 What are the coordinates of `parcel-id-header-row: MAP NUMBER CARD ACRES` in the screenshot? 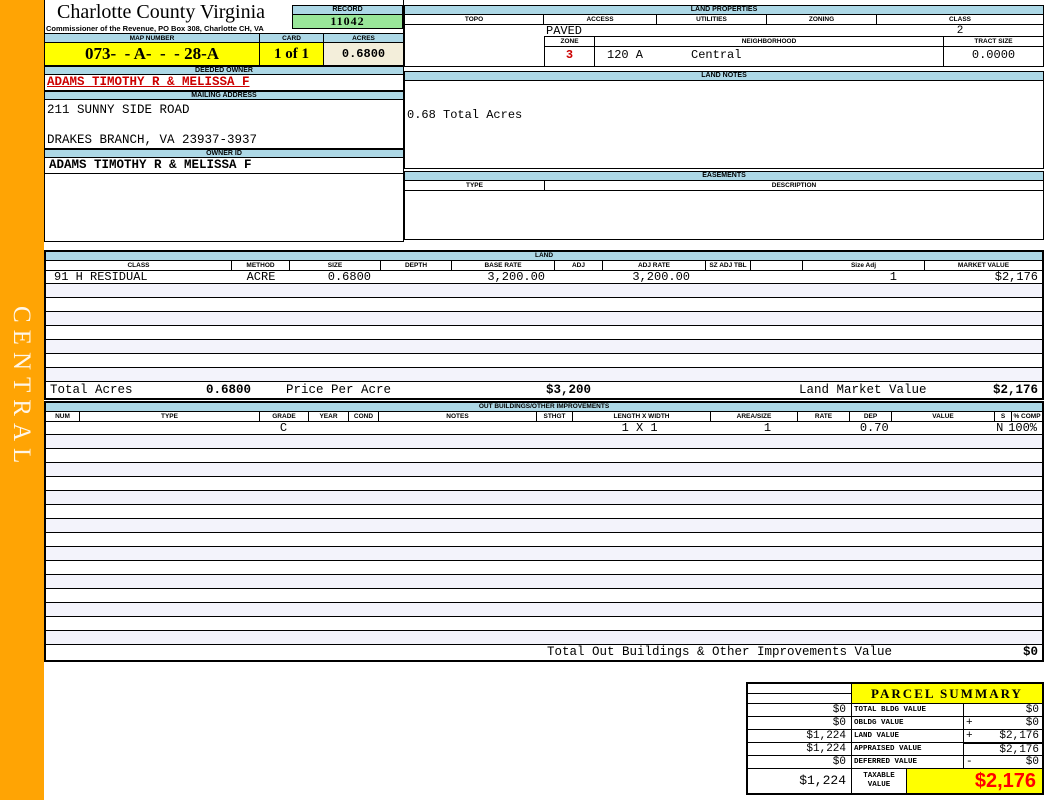 It's located at (224, 38).